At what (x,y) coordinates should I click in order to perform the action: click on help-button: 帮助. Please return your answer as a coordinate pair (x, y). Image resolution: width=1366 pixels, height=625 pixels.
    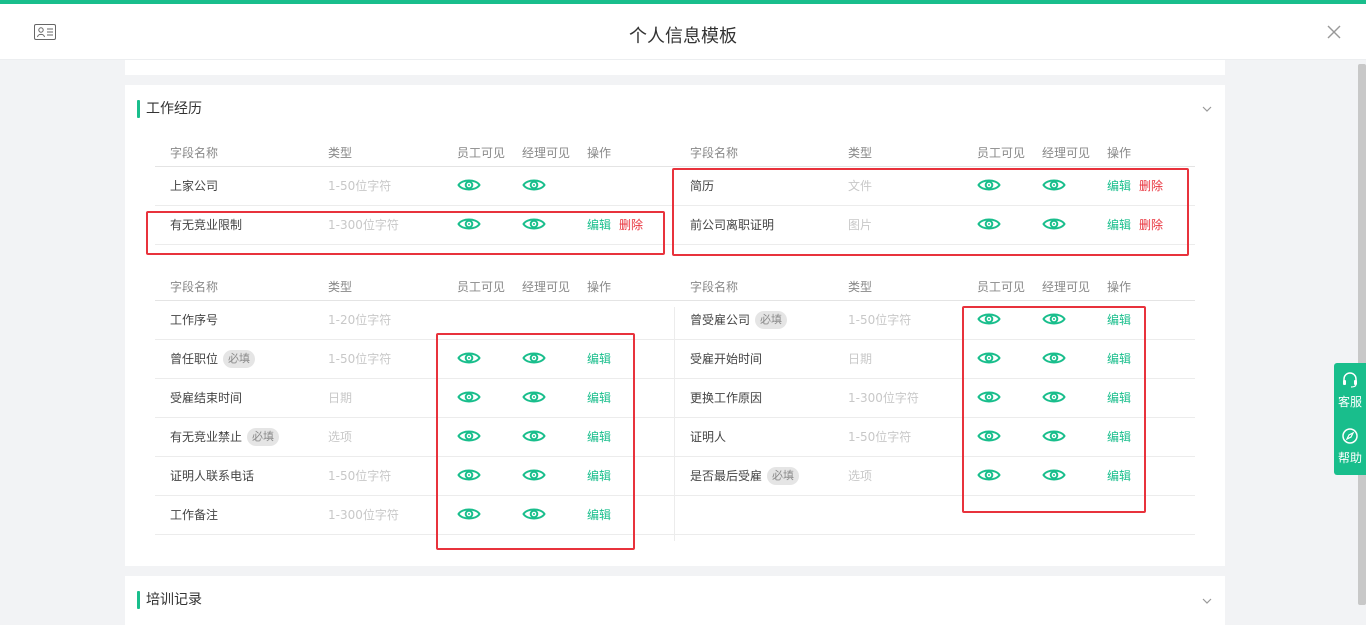
    Looking at the image, I should click on (1350, 447).